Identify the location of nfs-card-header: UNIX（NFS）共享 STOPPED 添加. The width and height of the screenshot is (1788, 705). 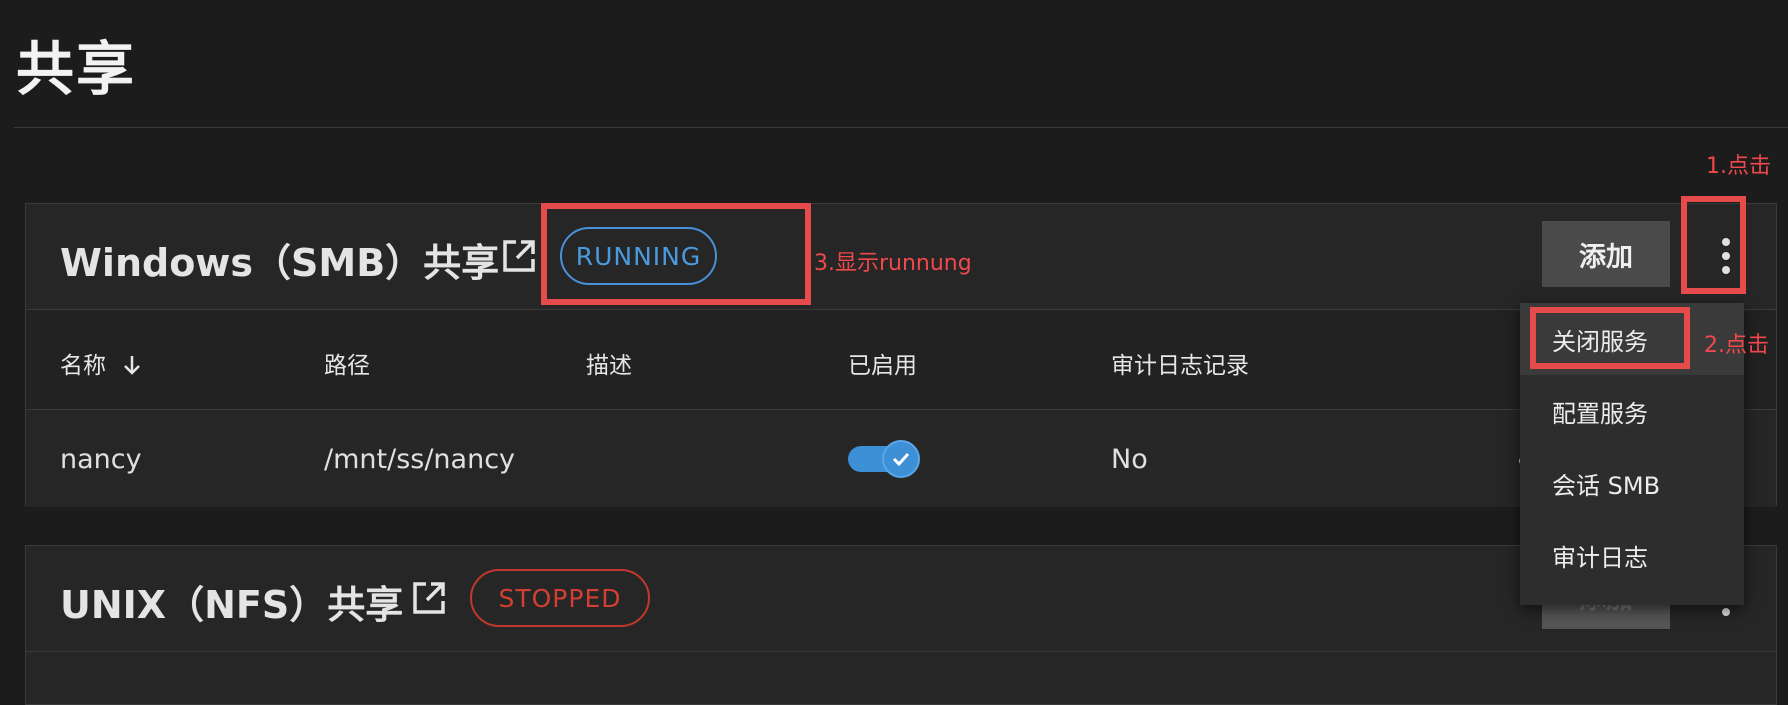
(901, 599).